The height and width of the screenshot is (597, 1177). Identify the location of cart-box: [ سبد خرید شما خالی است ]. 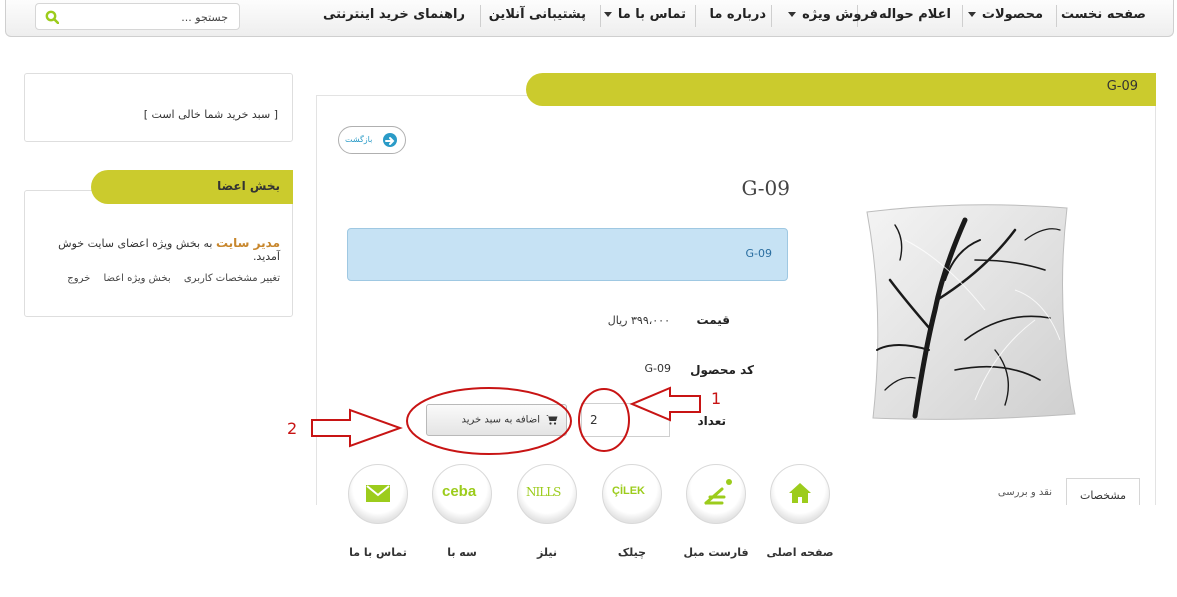
(158, 107).